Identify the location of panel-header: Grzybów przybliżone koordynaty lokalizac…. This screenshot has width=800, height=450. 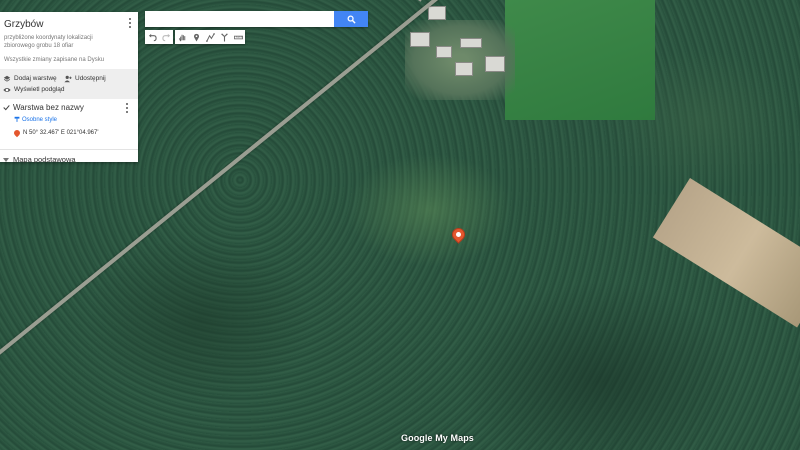
(69, 40).